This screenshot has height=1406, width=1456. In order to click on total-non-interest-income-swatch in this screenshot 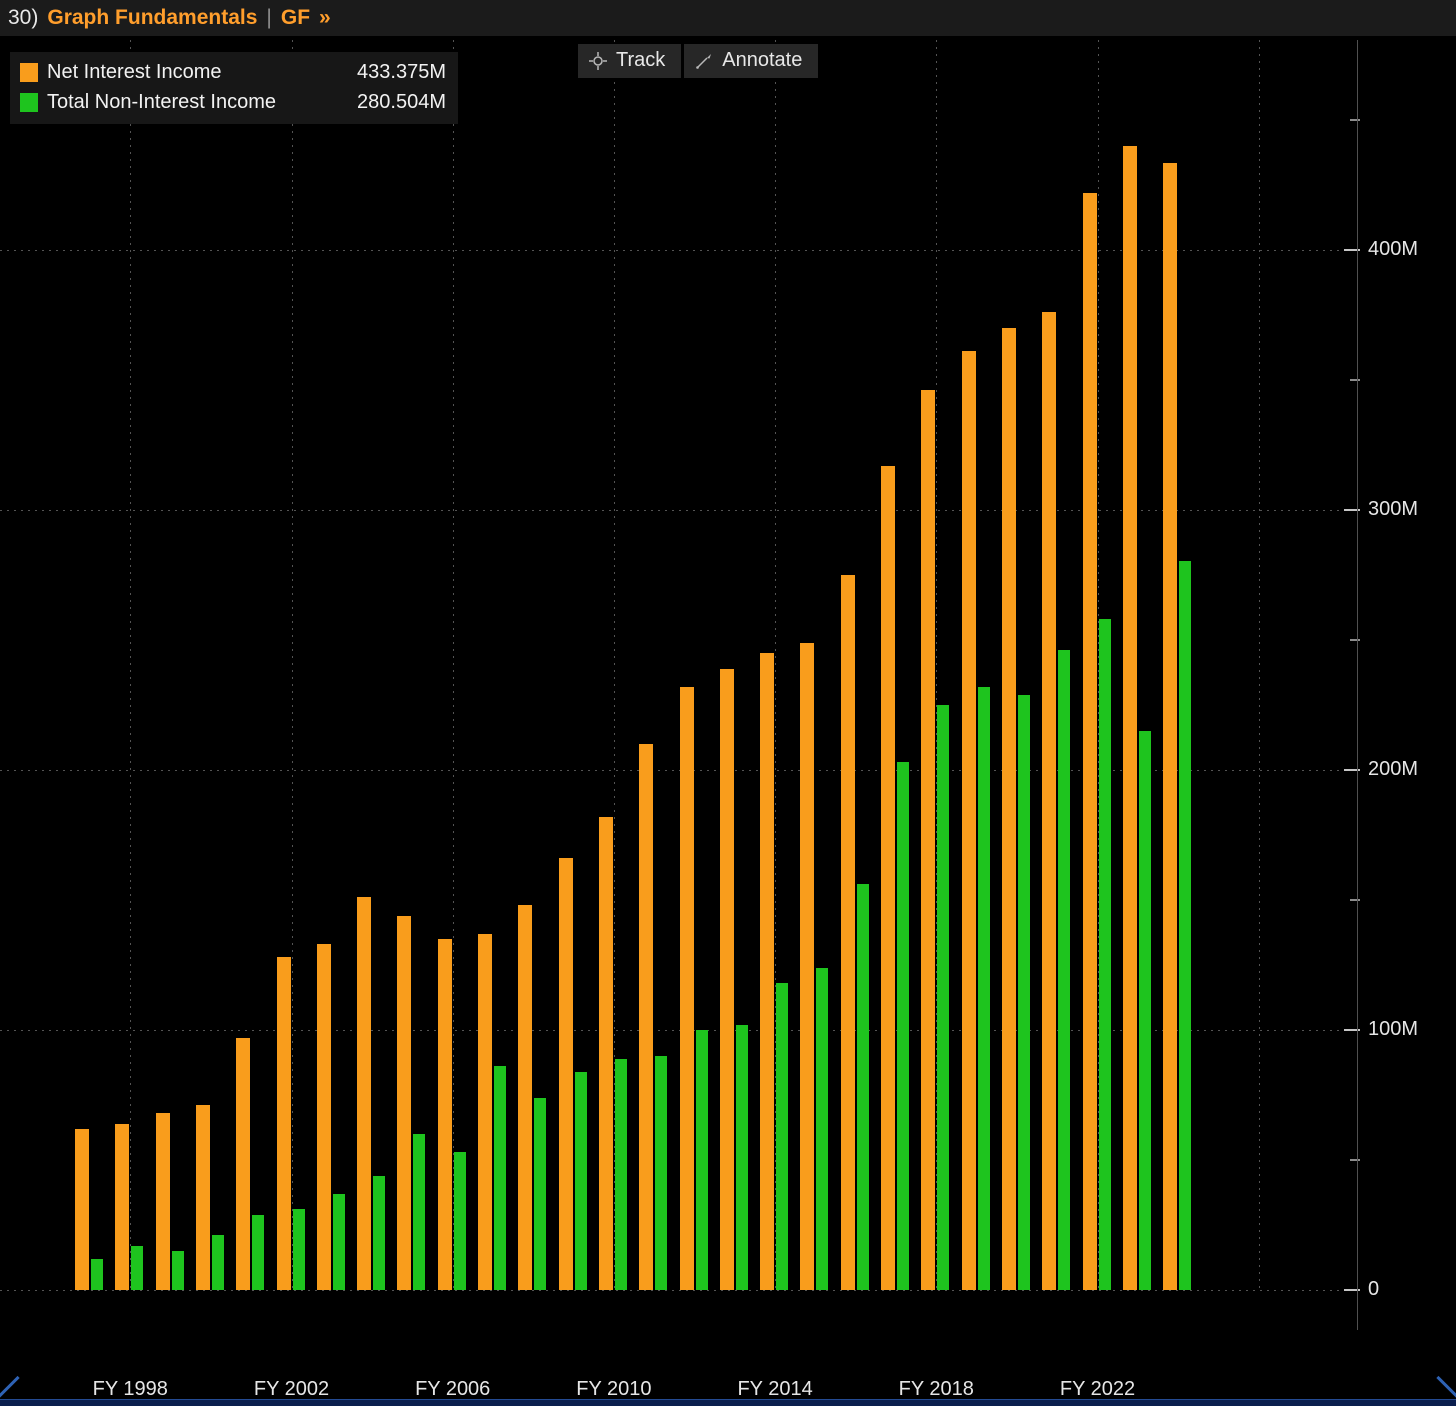, I will do `click(29, 102)`.